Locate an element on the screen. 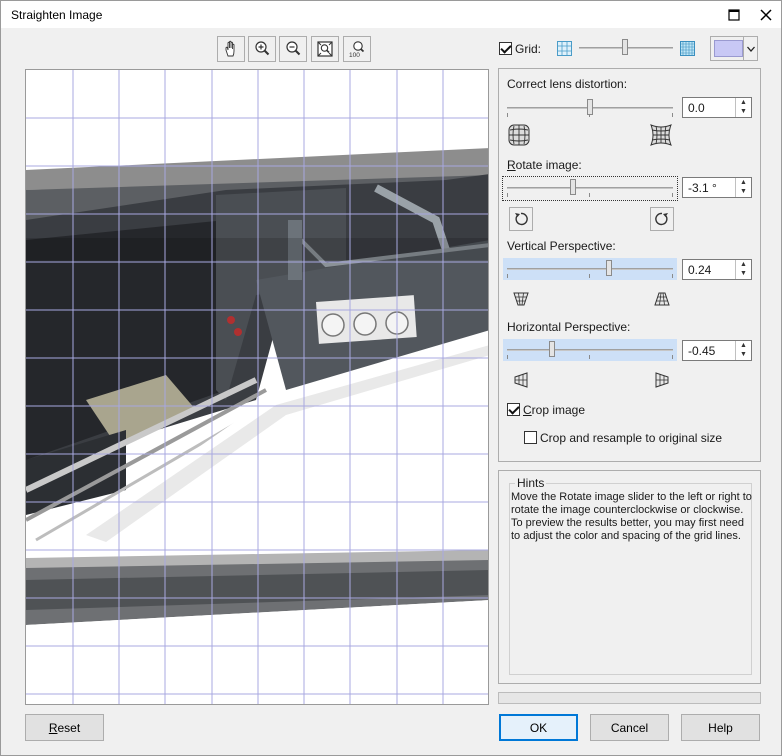  rotate-image-label: Rotate image: is located at coordinates (544, 165).